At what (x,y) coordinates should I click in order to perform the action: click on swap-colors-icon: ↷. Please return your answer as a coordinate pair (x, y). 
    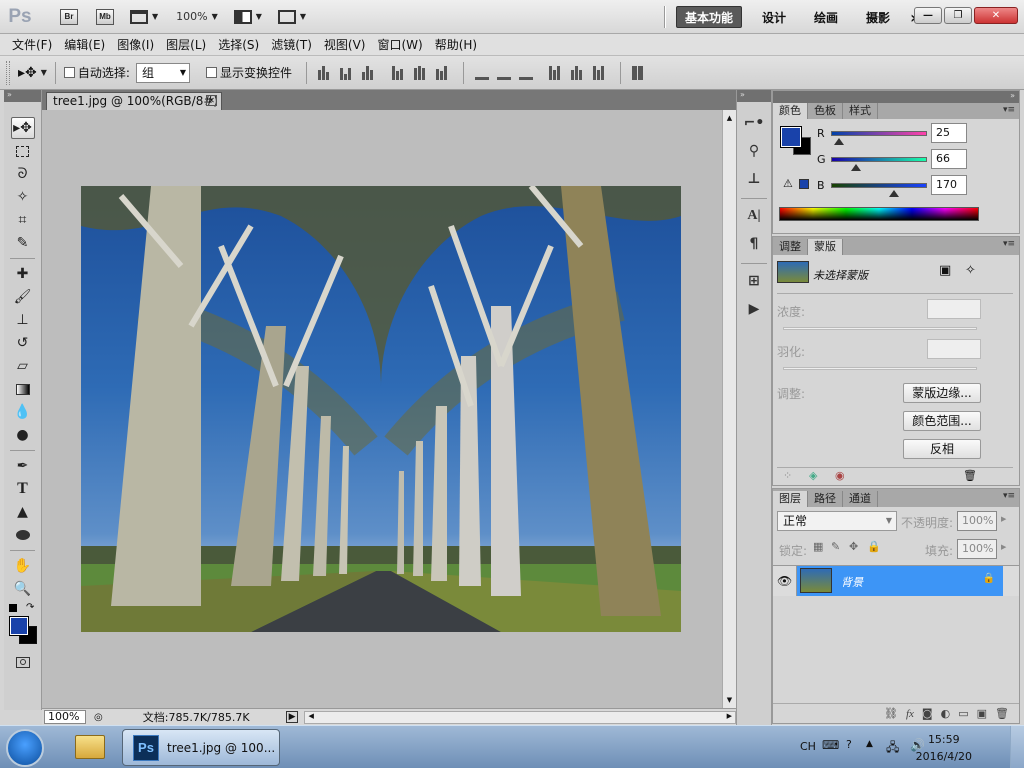
    Looking at the image, I should click on (30, 607).